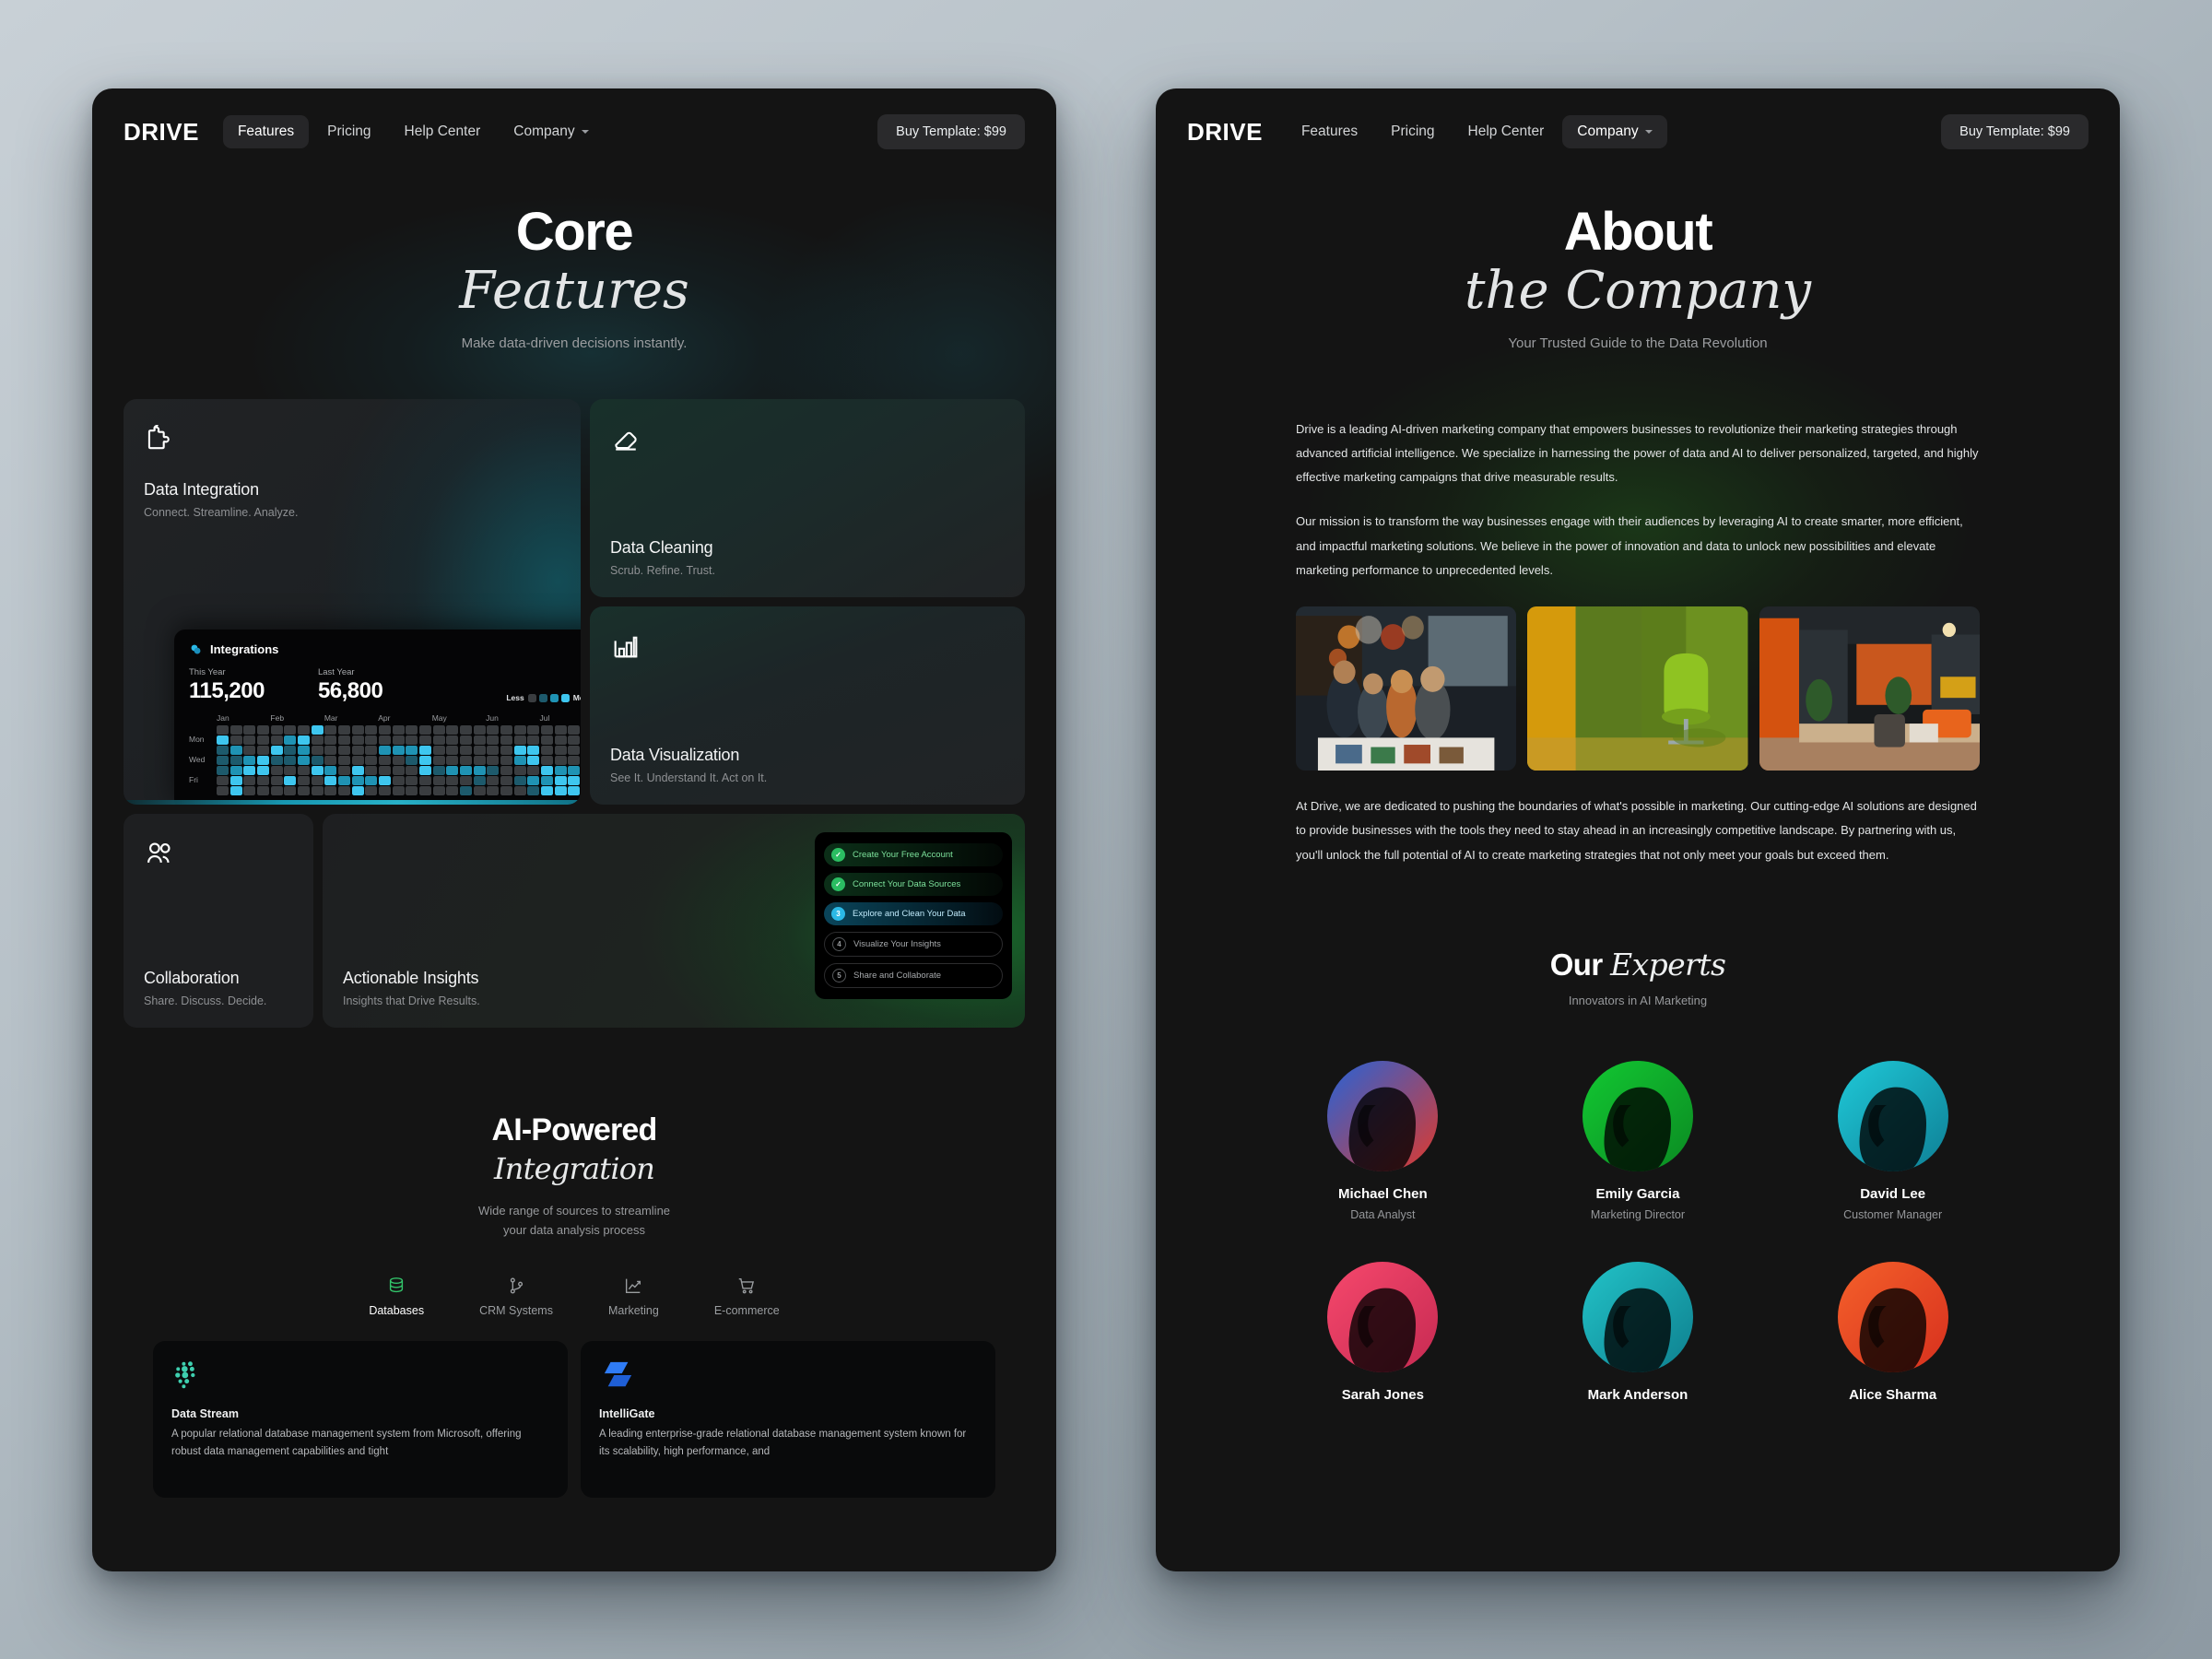 The image size is (2212, 1659). What do you see at coordinates (585, 132) in the screenshot?
I see `chevron-down-icon` at bounding box center [585, 132].